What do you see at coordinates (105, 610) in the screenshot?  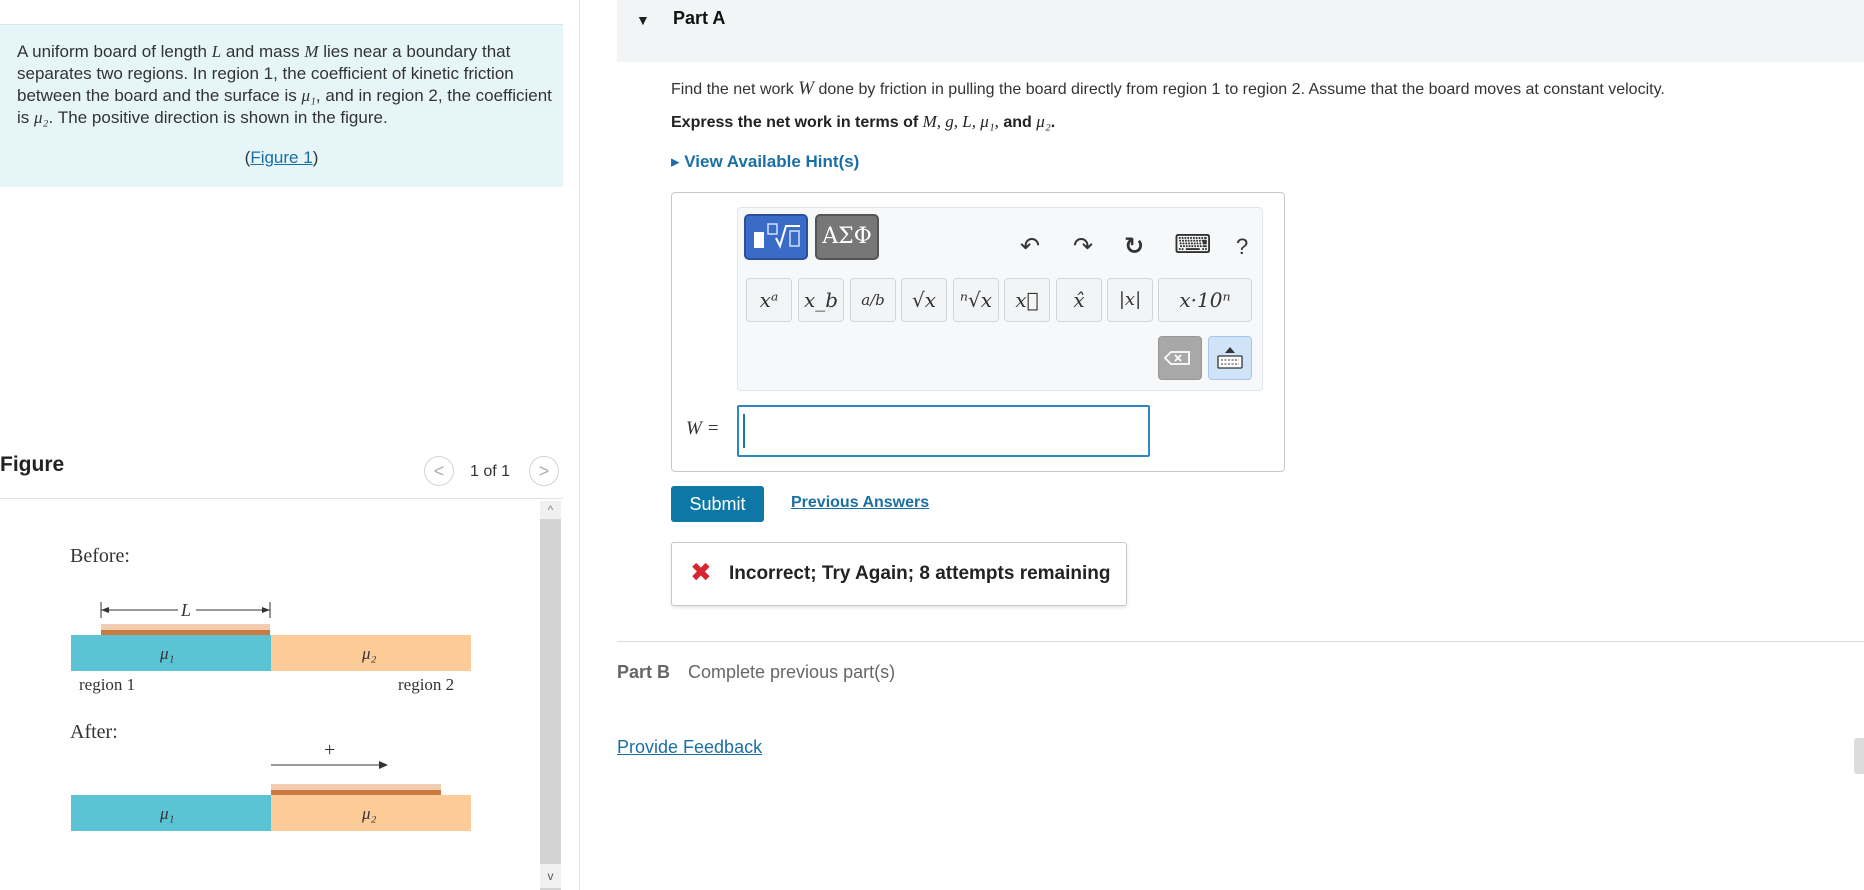 I see `length-arrow-left` at bounding box center [105, 610].